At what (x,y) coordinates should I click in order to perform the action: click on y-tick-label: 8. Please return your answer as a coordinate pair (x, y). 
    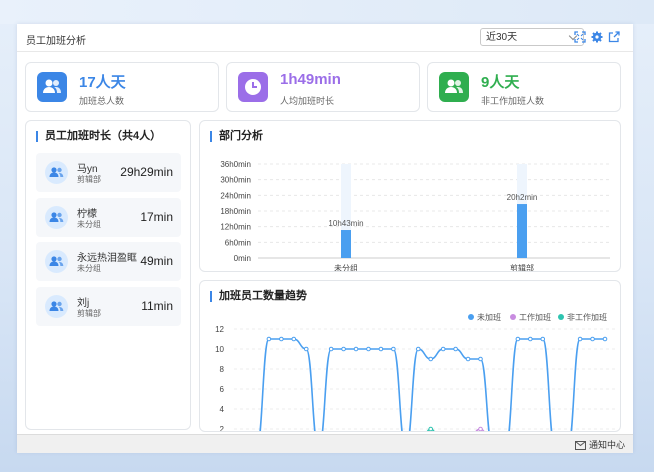
    Looking at the image, I should click on (222, 369).